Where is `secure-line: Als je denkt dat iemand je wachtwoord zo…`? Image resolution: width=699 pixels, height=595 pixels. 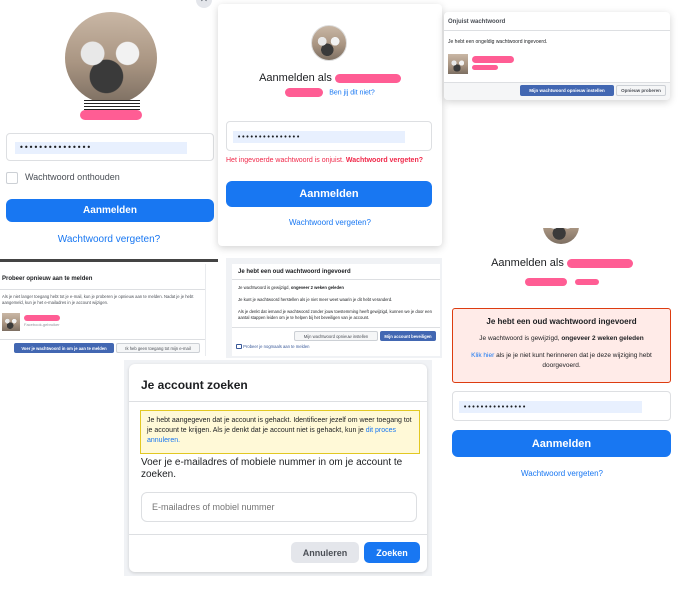
secure-line: Als je denkt dat iemand je wachtwoord zo… is located at coordinates (335, 314).